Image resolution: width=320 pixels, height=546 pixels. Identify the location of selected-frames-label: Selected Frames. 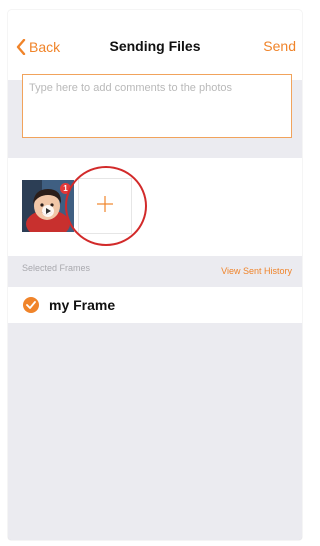
(56, 268).